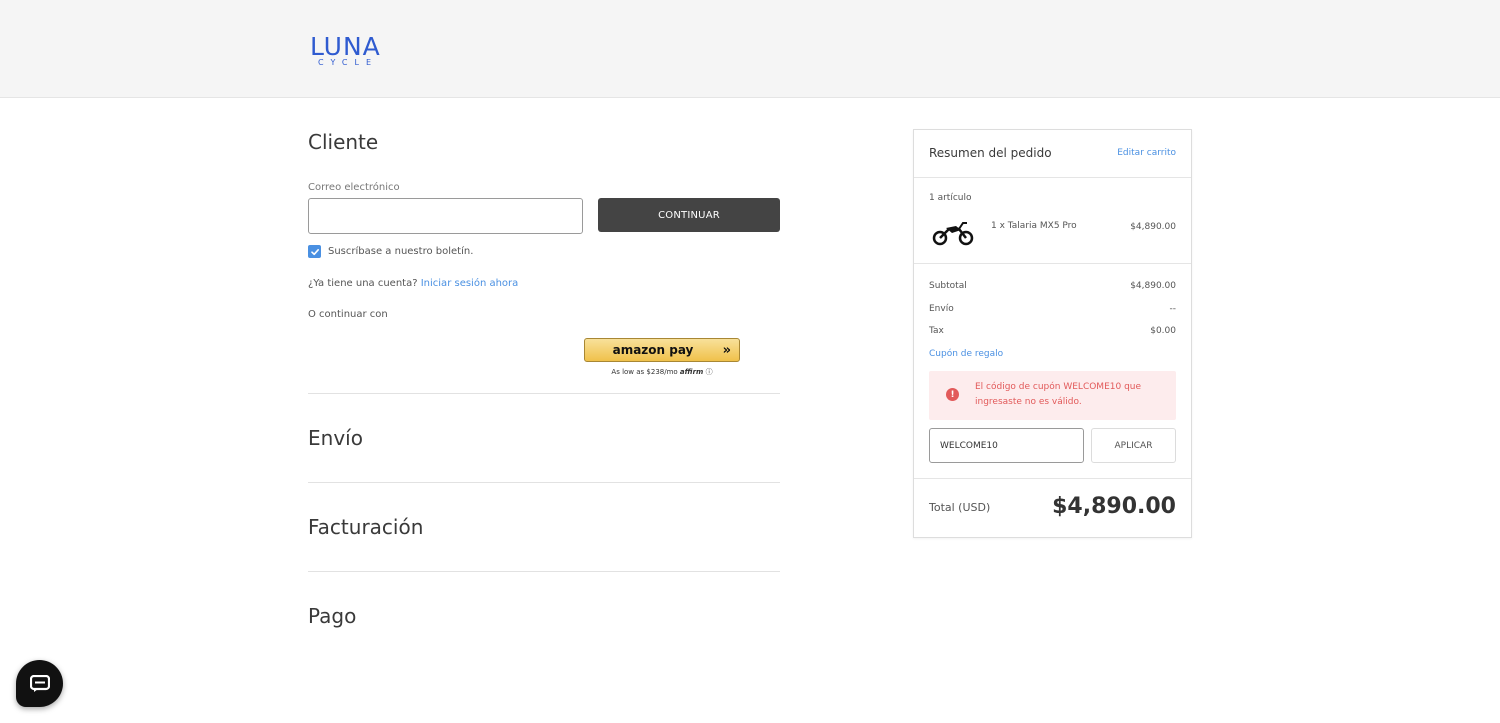 The image size is (1500, 723). I want to click on apply-coupon-button: APLICAR, so click(1133, 445).